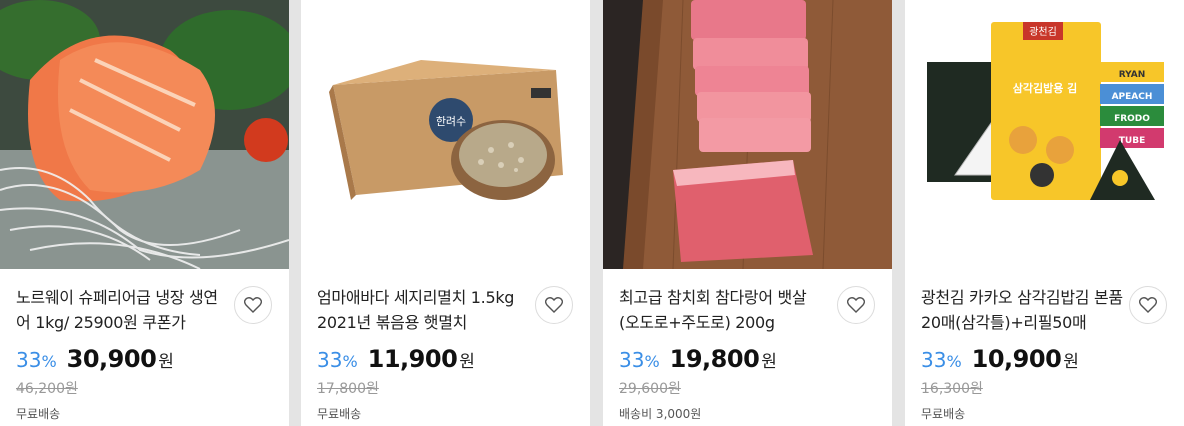 The image size is (1184, 426). Describe the element at coordinates (1023, 310) in the screenshot. I see `product-title: 광천김 카카오 삼각김밥김 본품20매(삼각틀)+리필50매` at that location.